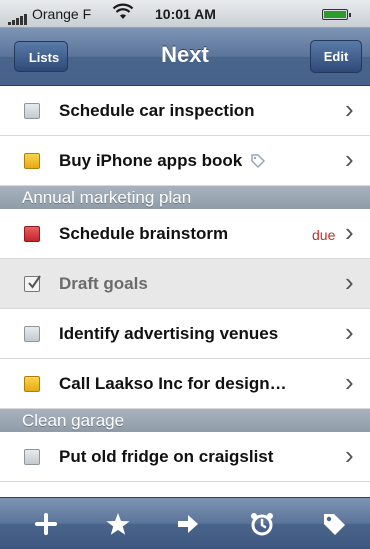 This screenshot has height=549, width=370. I want to click on arrow-icon, so click(188, 524).